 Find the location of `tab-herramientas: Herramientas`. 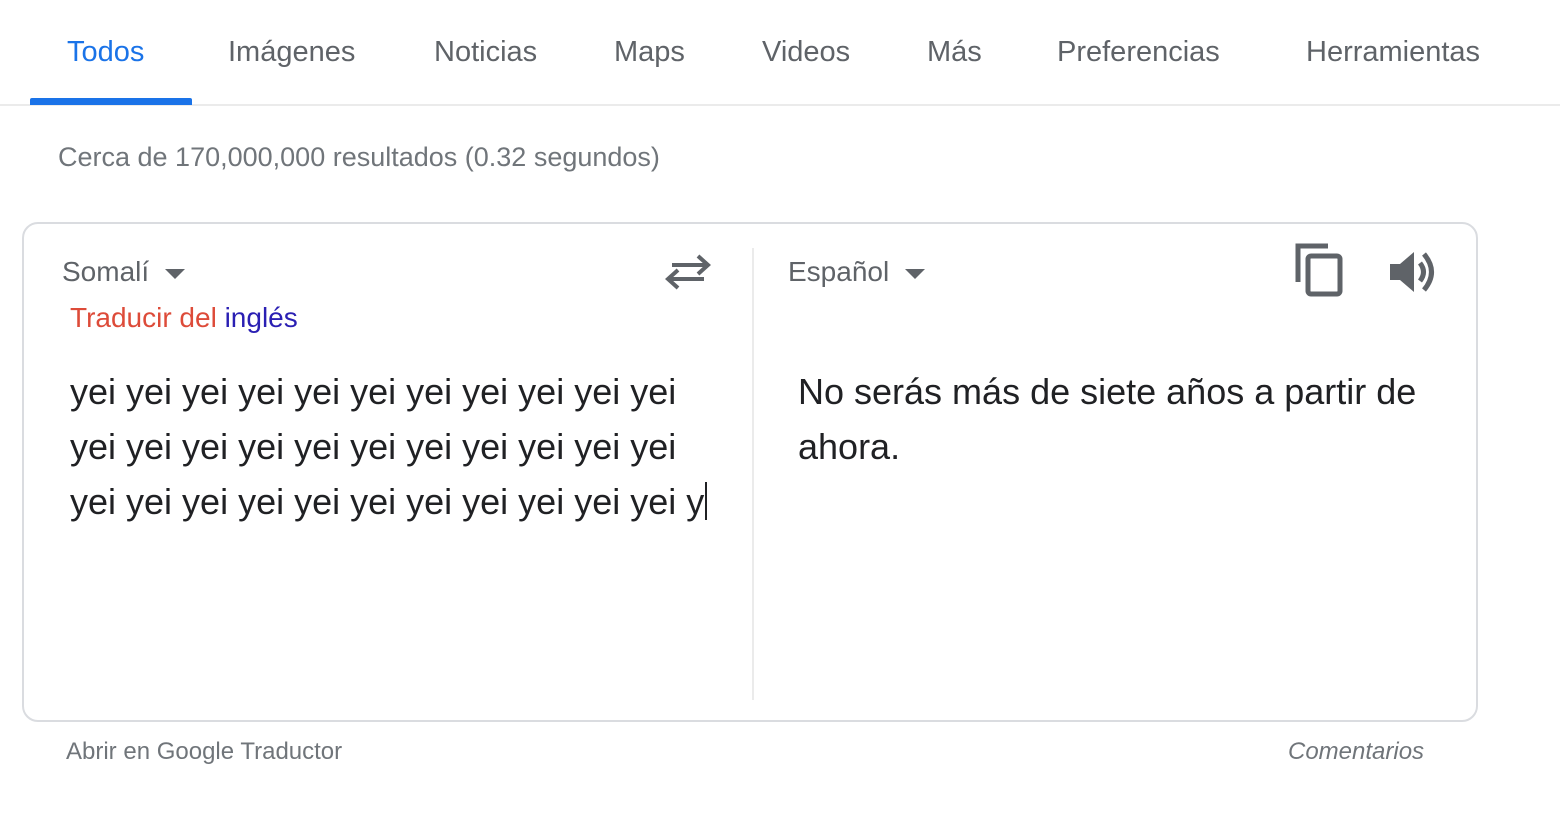

tab-herramientas: Herramientas is located at coordinates (1393, 52).